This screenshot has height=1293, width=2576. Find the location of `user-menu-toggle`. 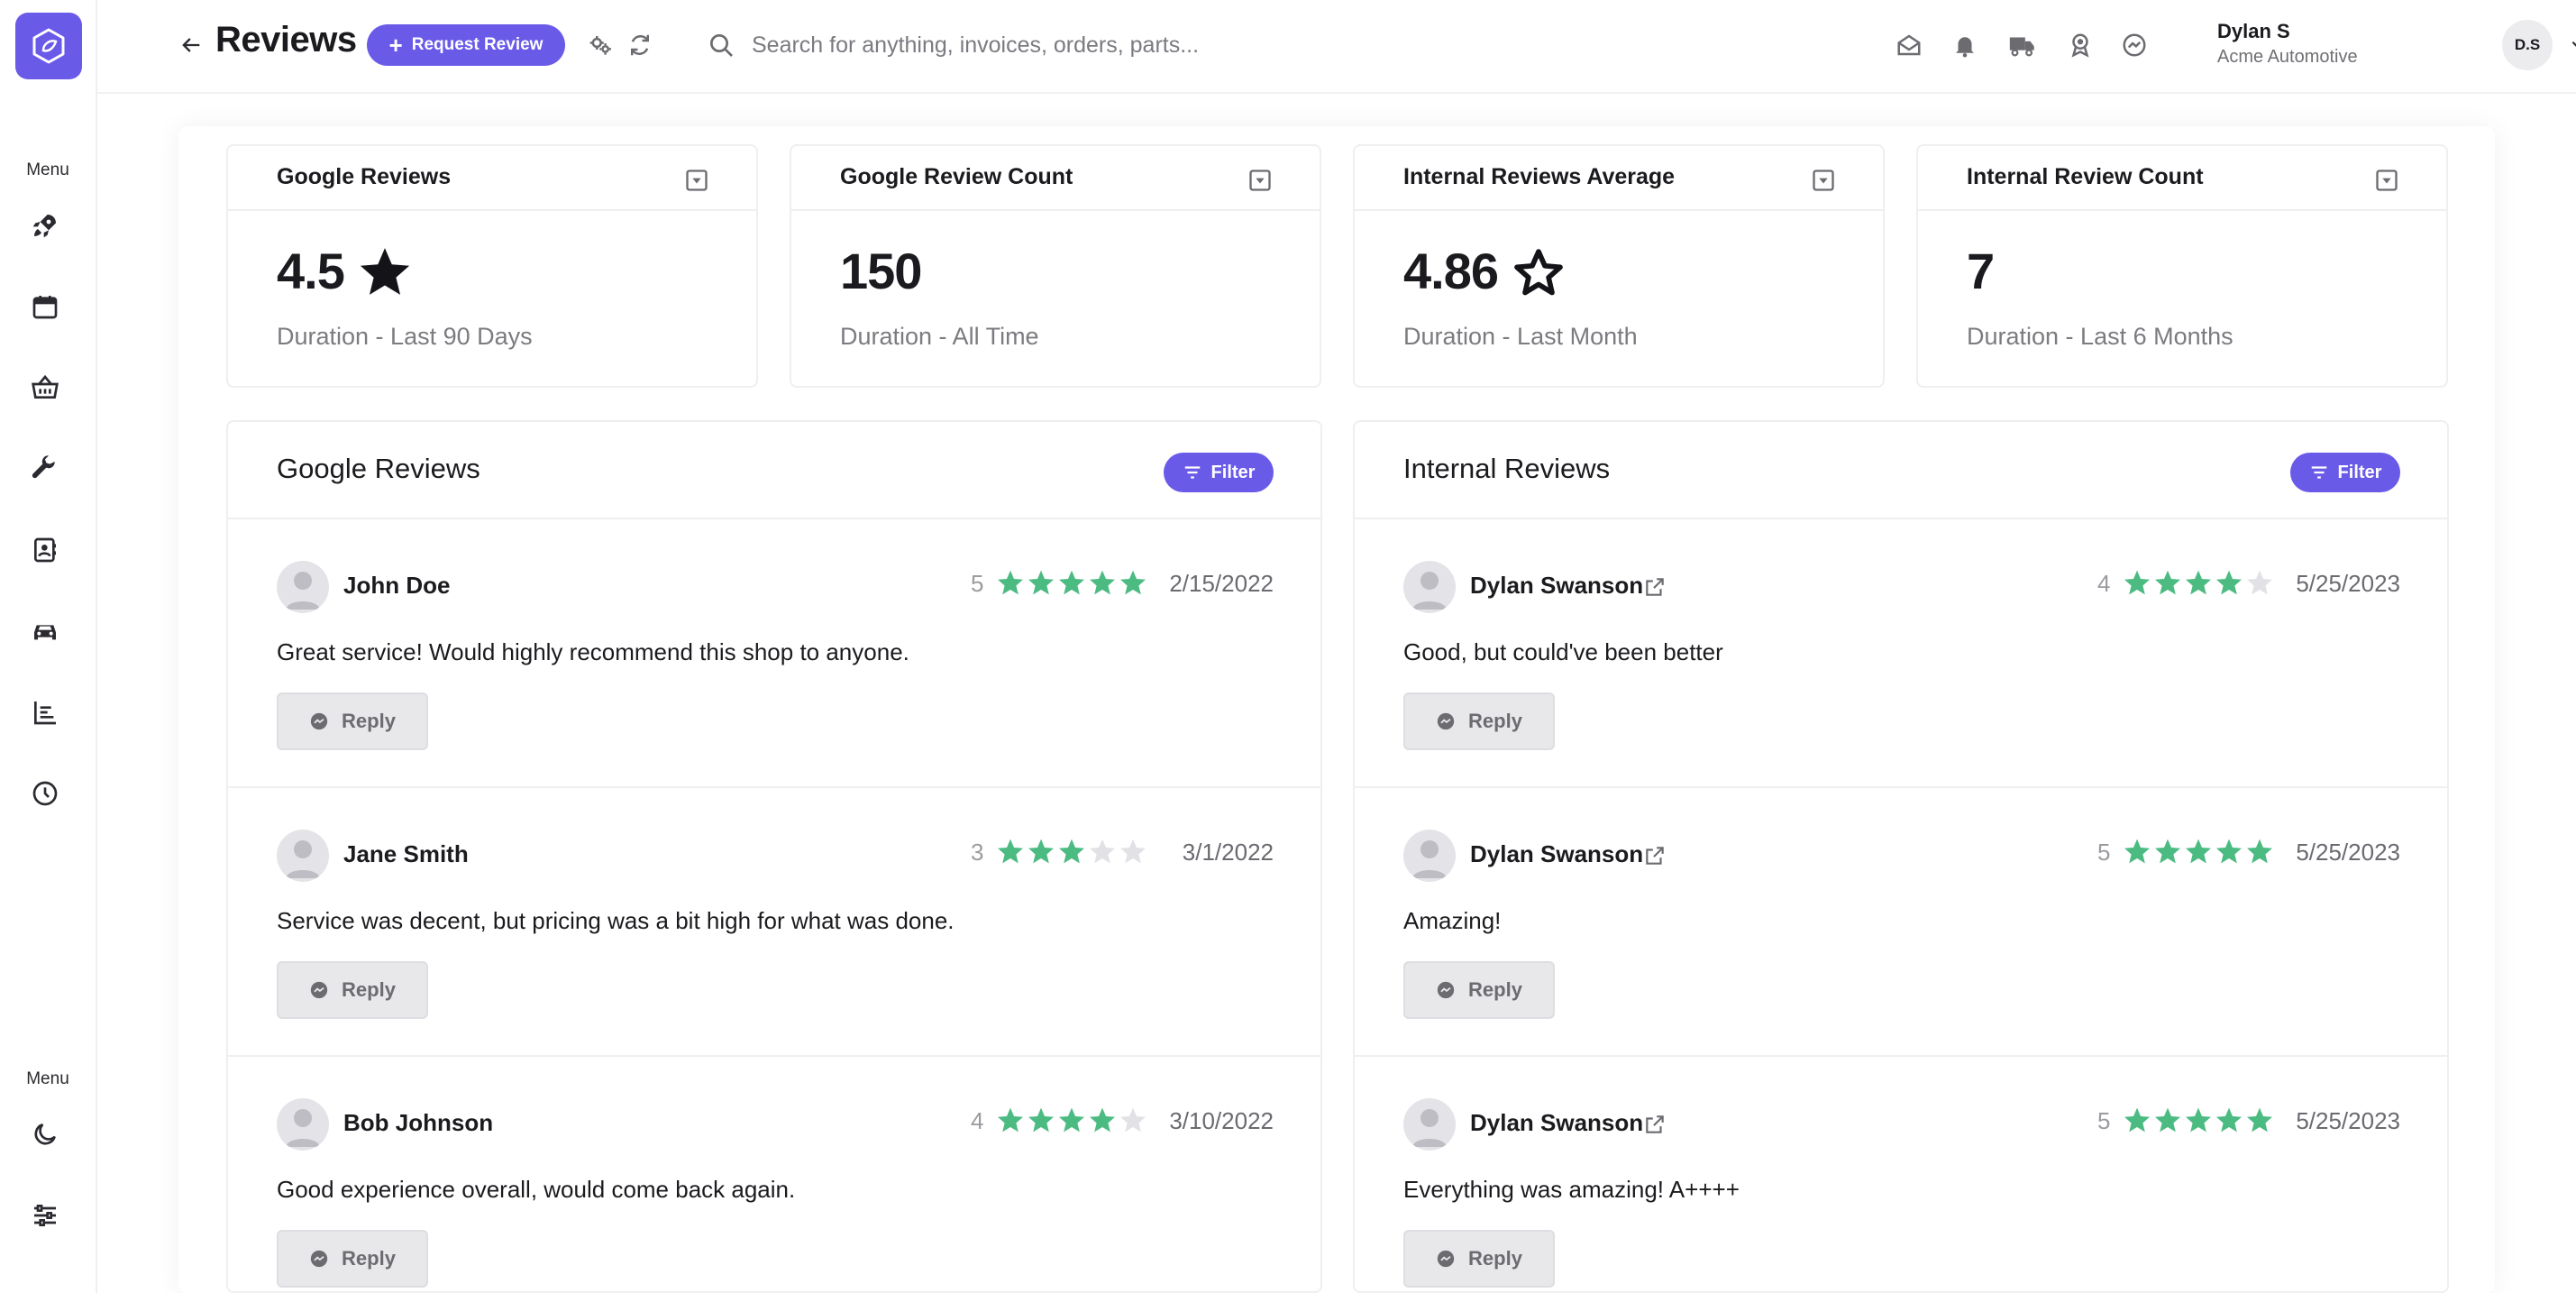

user-menu-toggle is located at coordinates (2570, 46).